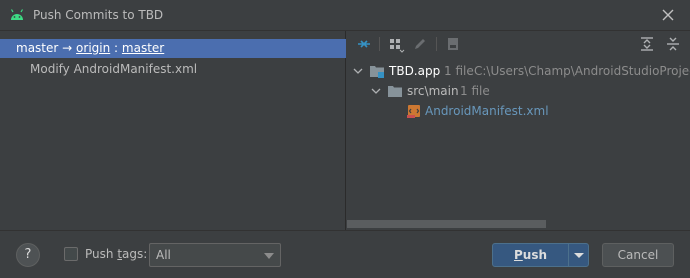  I want to click on folder-node-name: src\main, so click(433, 91).